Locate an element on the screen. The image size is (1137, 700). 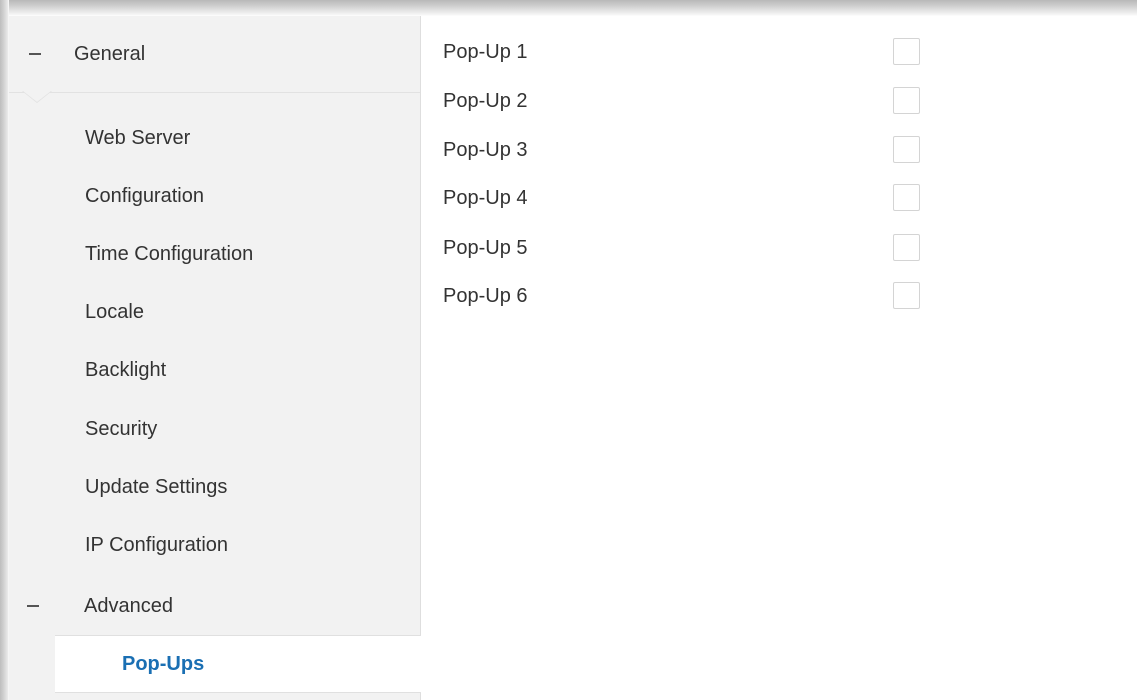
sidebar-item-label: Backlight is located at coordinates (126, 369).